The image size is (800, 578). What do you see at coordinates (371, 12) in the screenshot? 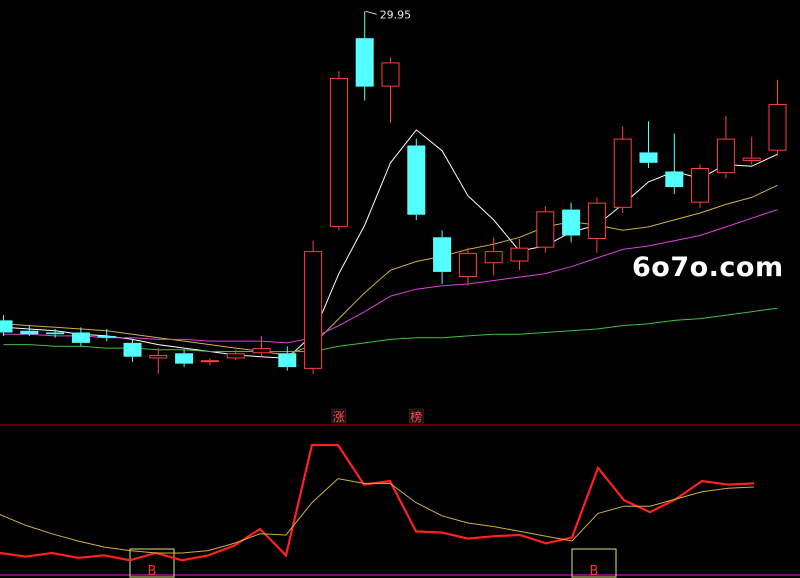
I see `peak-pointer` at bounding box center [371, 12].